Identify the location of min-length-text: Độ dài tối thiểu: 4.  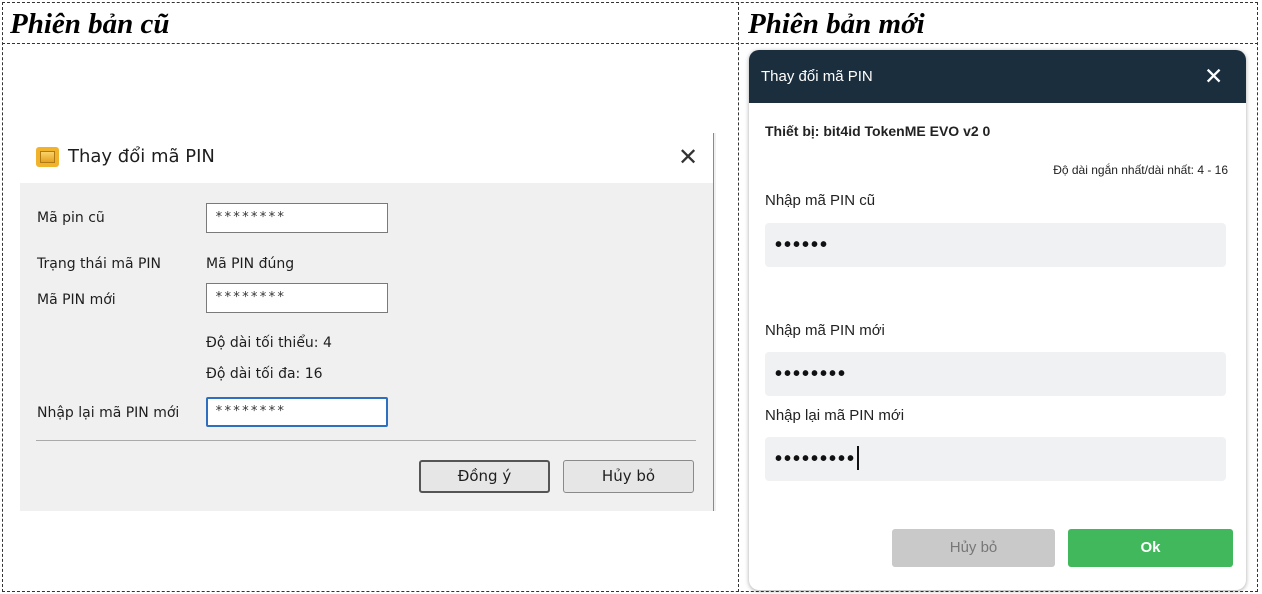
(269, 343).